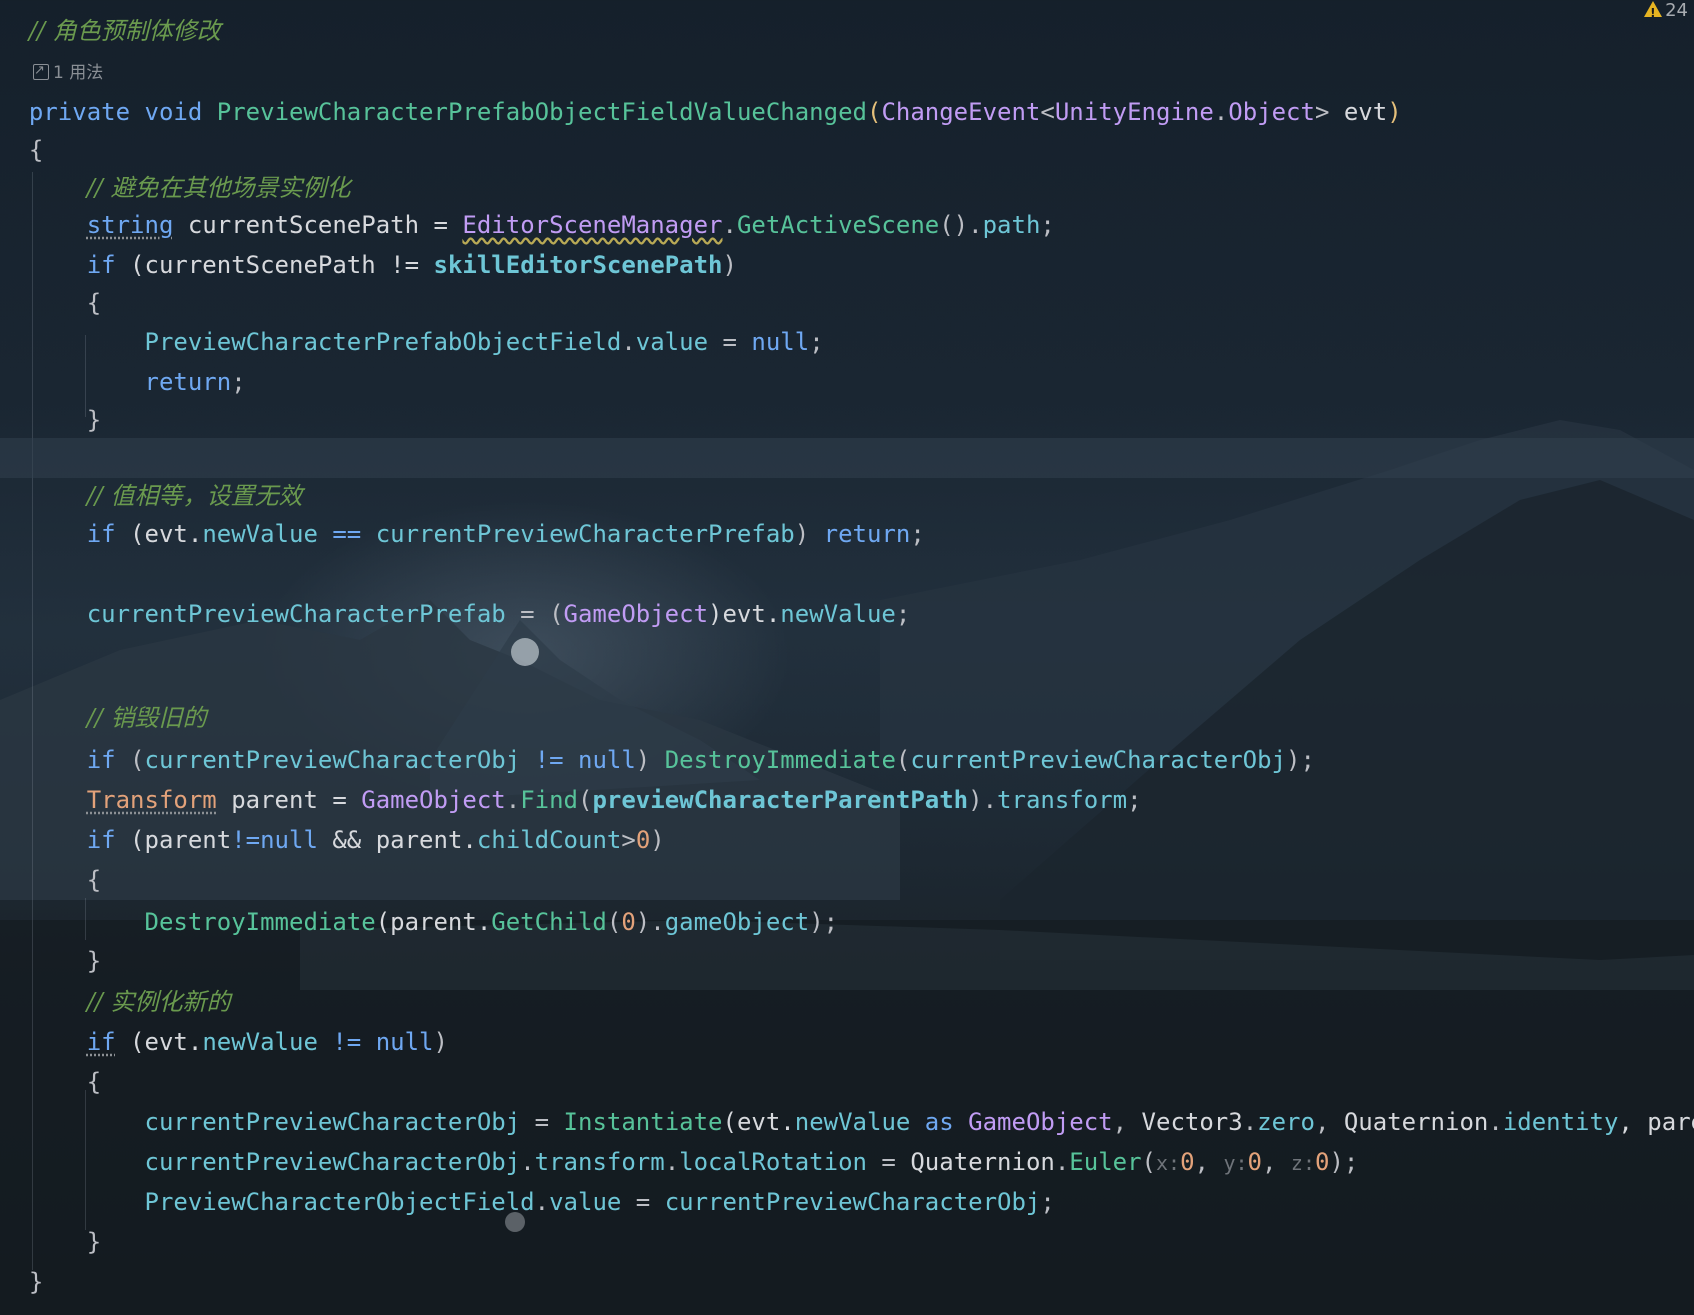  I want to click on code-line-27: {, so click(847, 1082).